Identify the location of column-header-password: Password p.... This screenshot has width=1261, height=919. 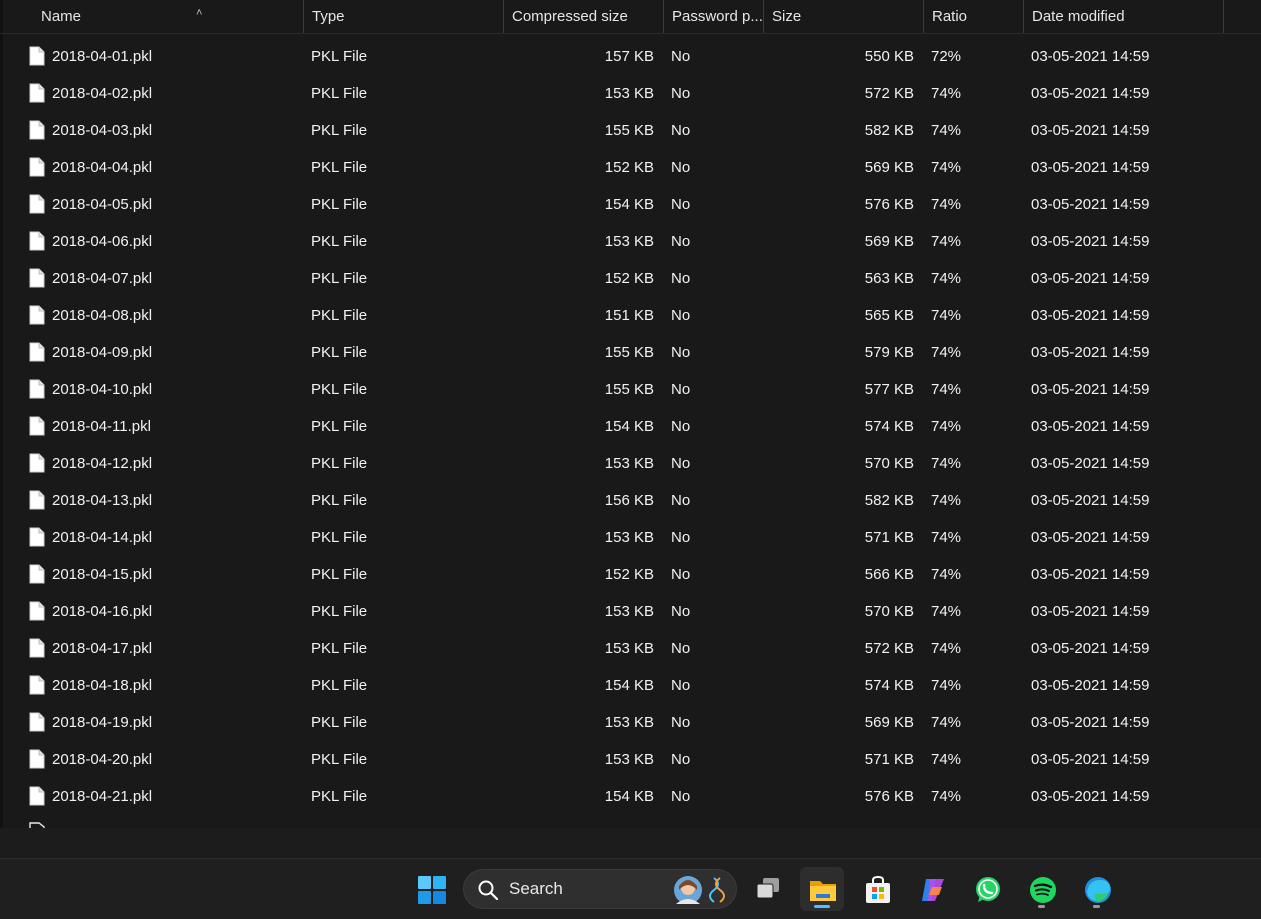
(714, 16).